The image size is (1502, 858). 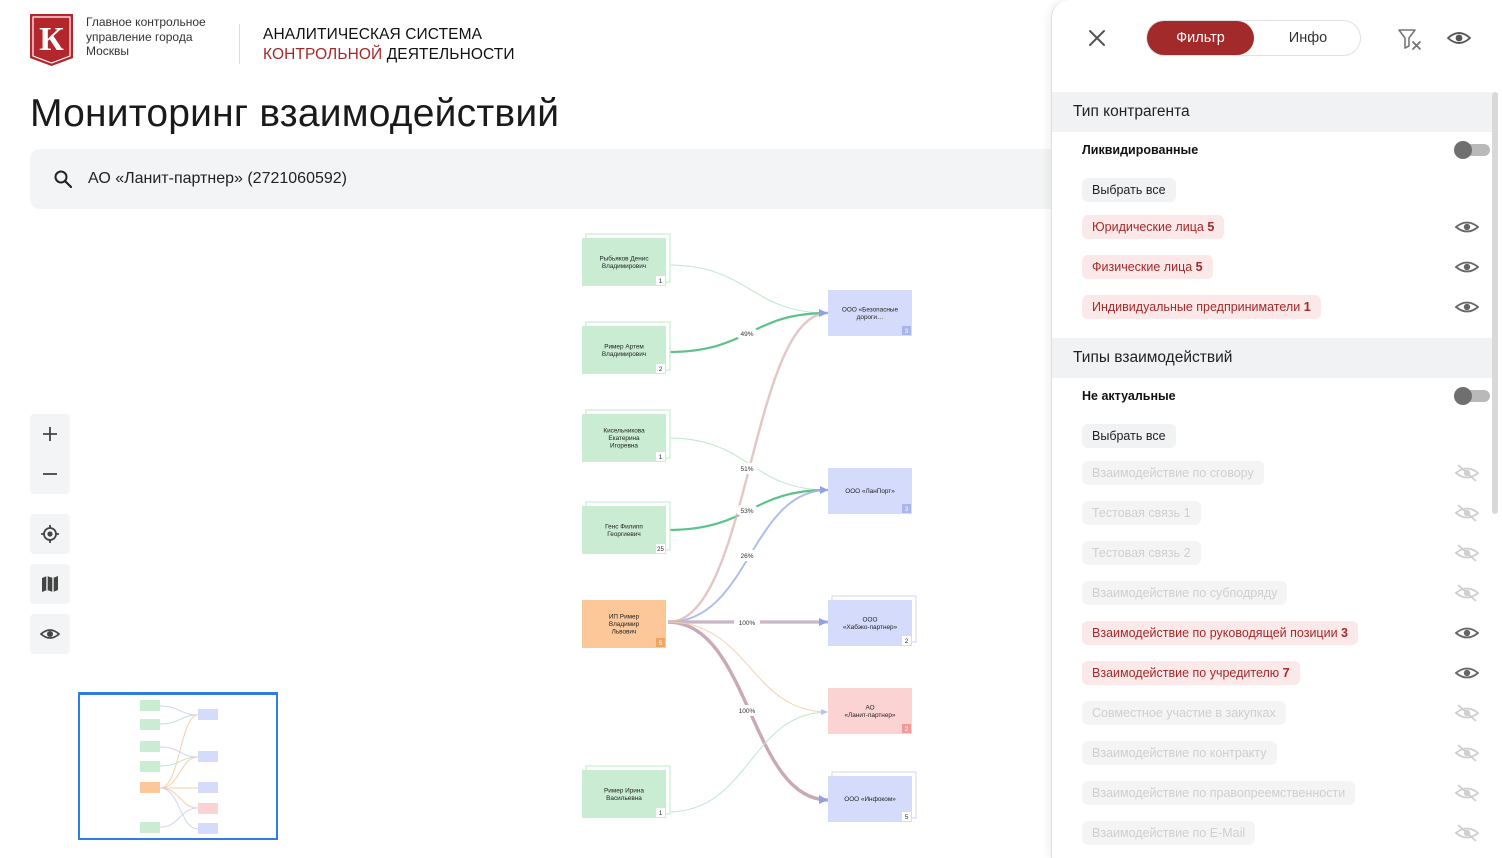 I want to click on node-label: Екатерина, so click(x=624, y=438).